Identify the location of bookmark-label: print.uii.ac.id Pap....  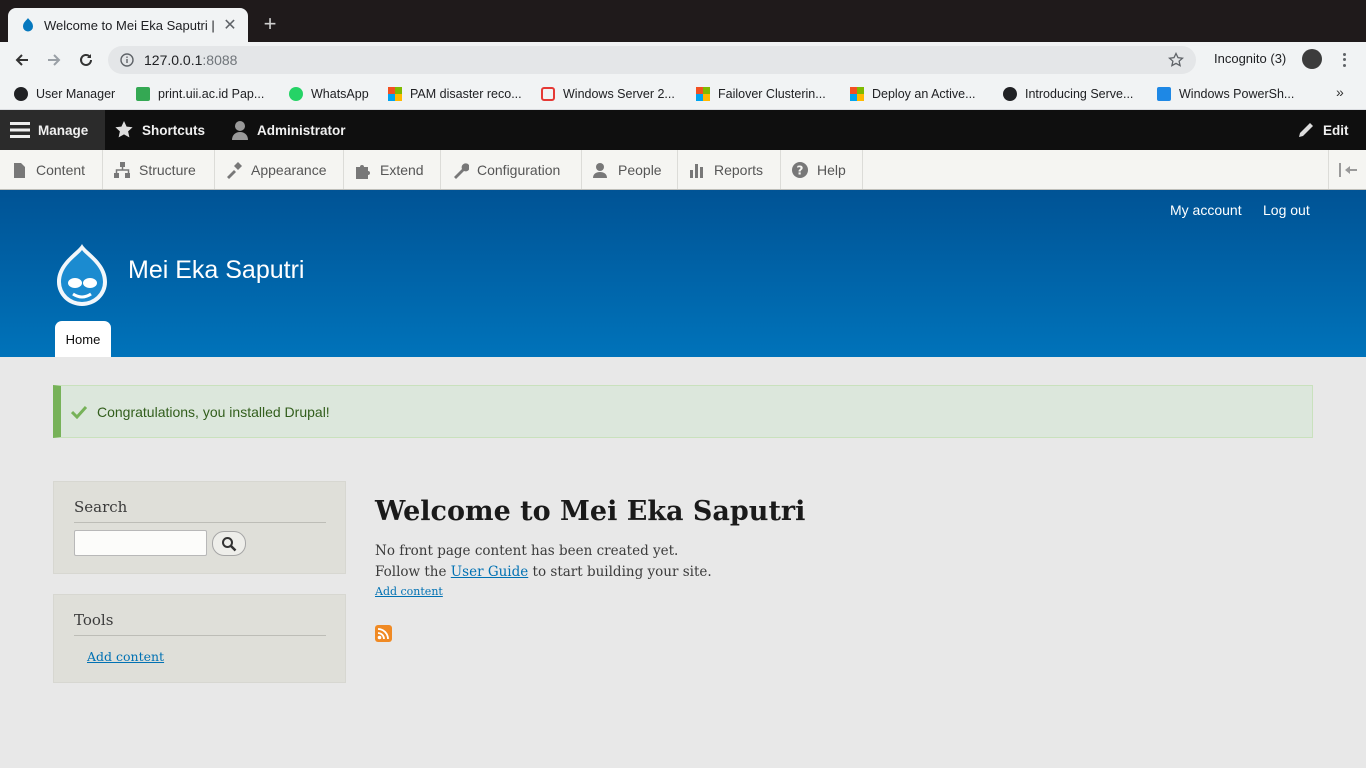
(211, 94).